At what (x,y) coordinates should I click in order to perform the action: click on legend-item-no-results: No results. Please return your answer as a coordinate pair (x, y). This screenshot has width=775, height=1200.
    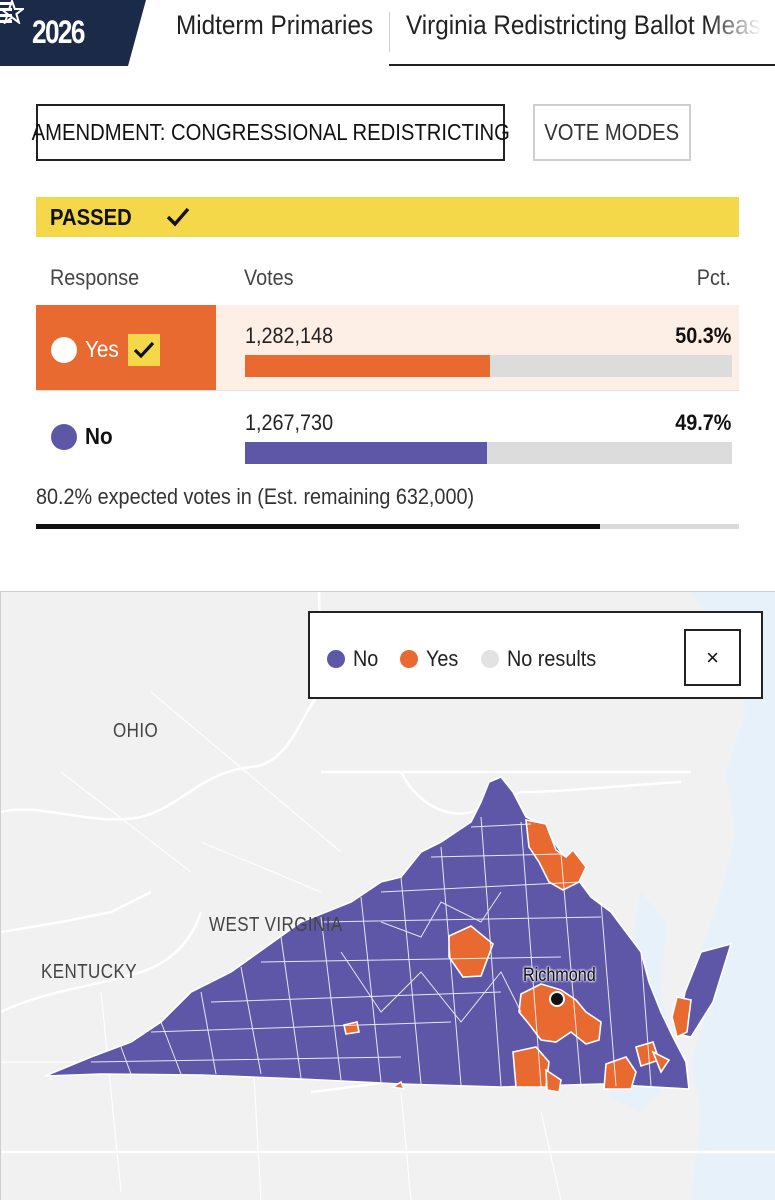
    Looking at the image, I should click on (543, 659).